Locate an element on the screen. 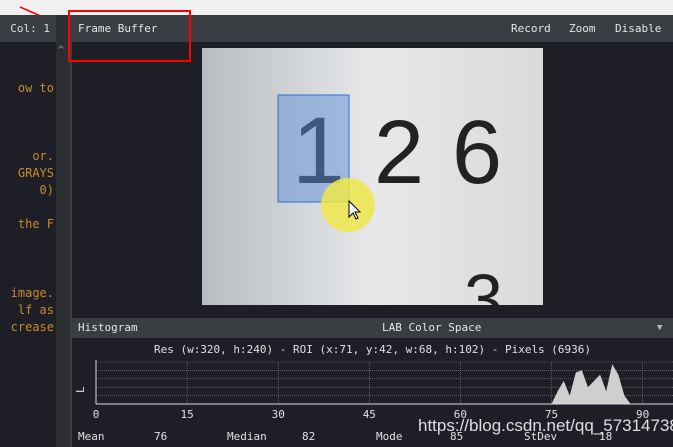 The width and height of the screenshot is (673, 447). editor-status: Col: 1 is located at coordinates (28, 28).